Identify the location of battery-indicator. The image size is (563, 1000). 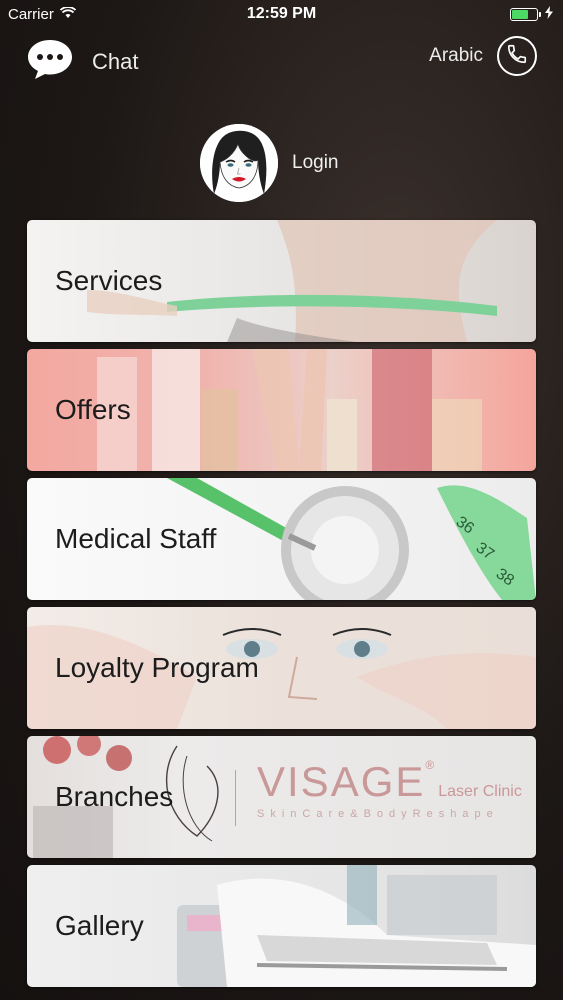
(531, 14).